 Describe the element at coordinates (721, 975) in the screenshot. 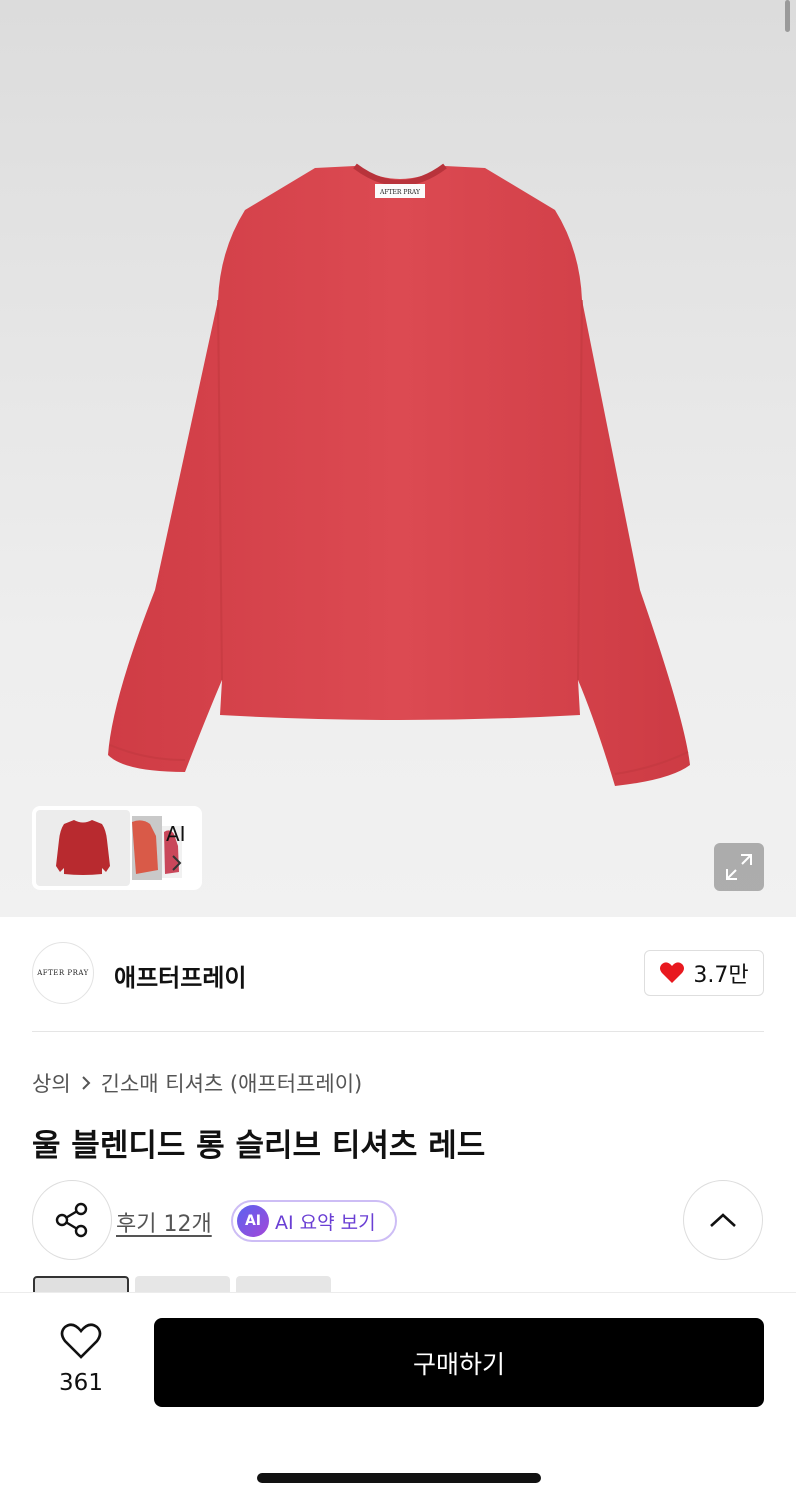

I see `brand-like-count: 3.7만` at that location.